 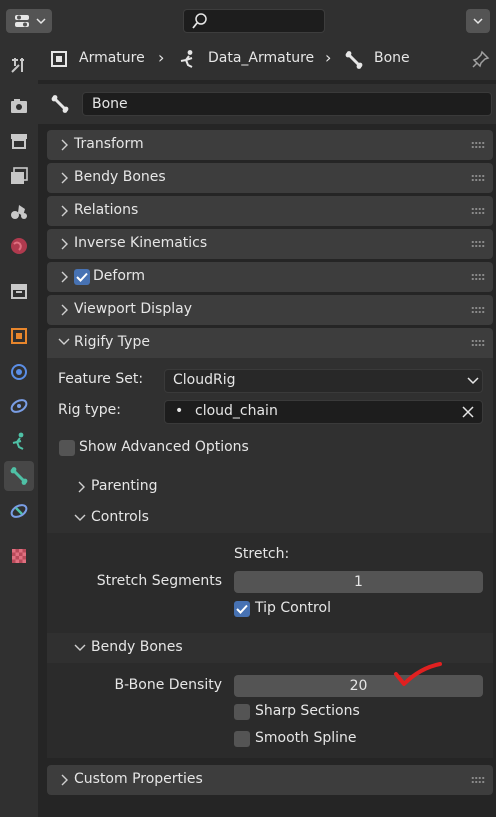 What do you see at coordinates (287, 104) in the screenshot?
I see `bone-name-field: Bone` at bounding box center [287, 104].